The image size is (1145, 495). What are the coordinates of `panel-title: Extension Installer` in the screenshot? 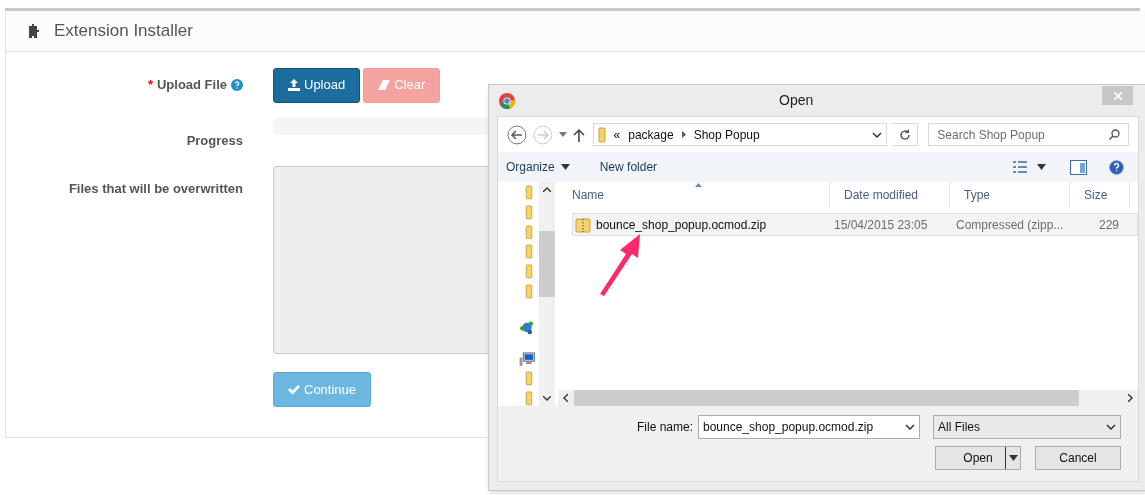 It's located at (123, 31).